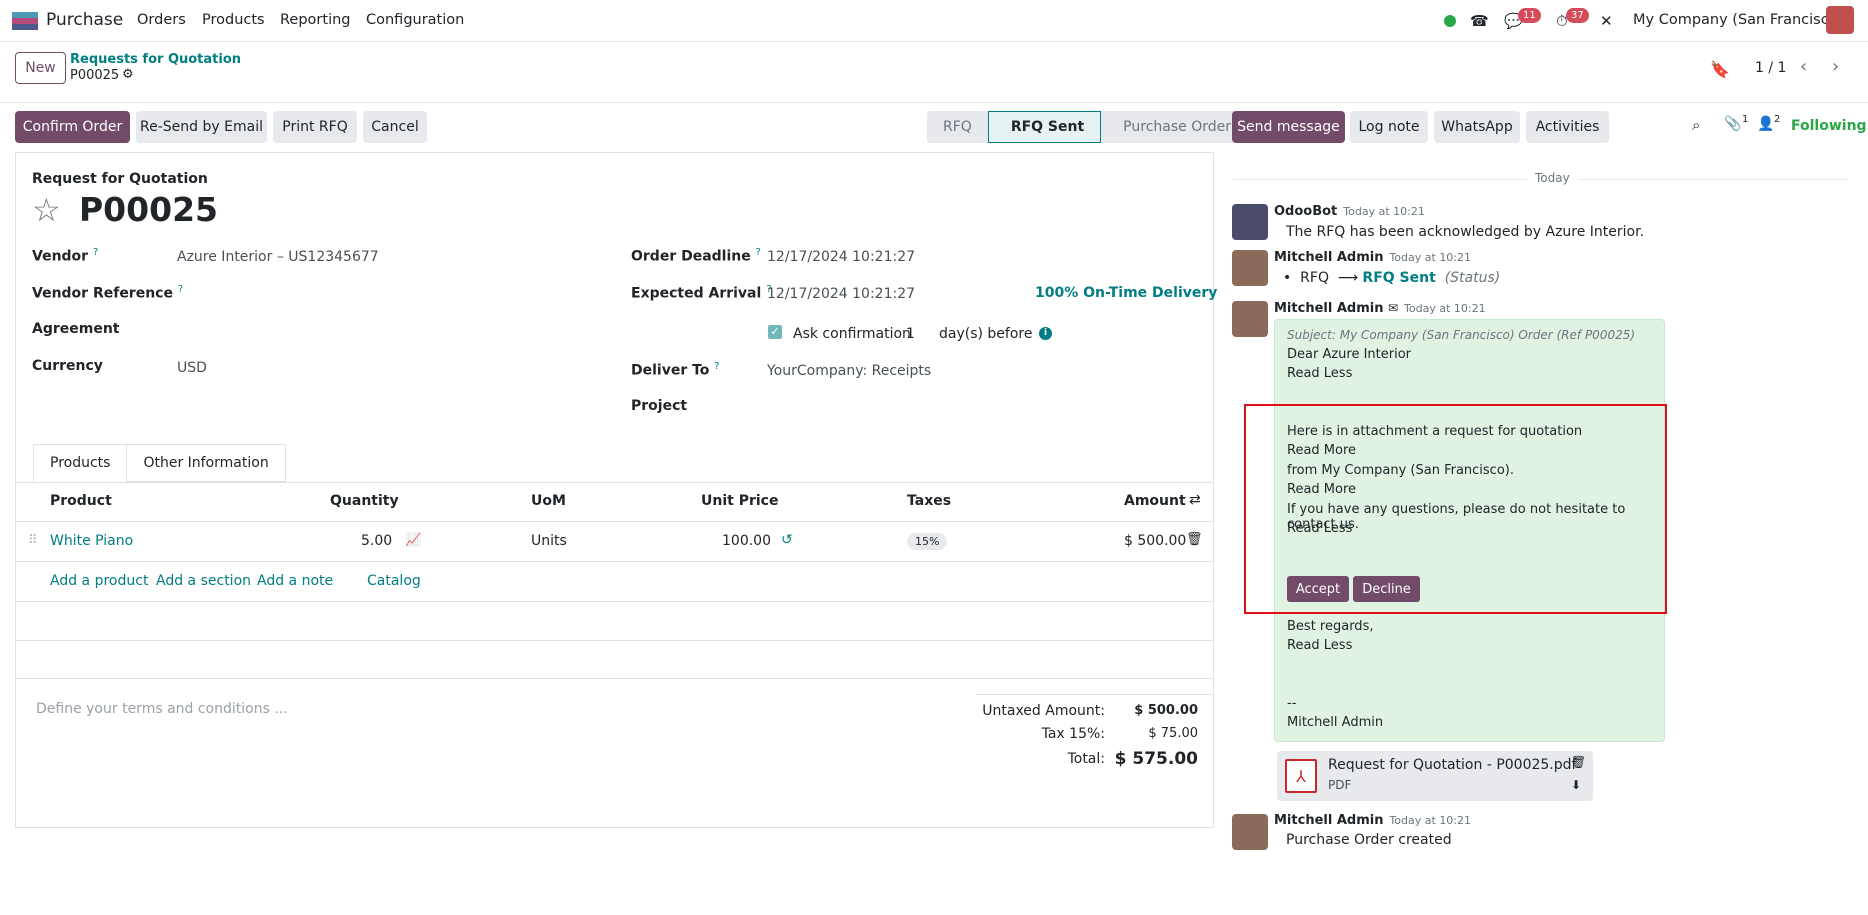 This screenshot has width=1868, height=915. Describe the element at coordinates (1369, 840) in the screenshot. I see `message-body: Purchase Order created` at that location.